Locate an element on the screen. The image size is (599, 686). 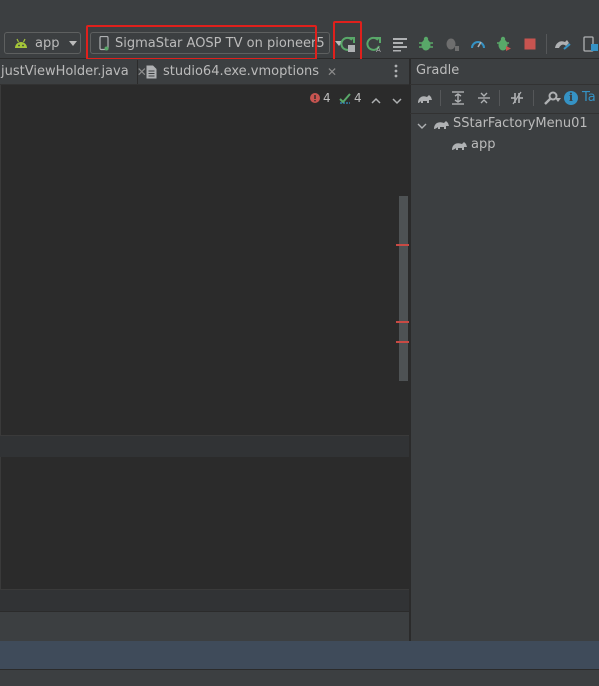
tree-expand-chevron-icon is located at coordinates (422, 123).